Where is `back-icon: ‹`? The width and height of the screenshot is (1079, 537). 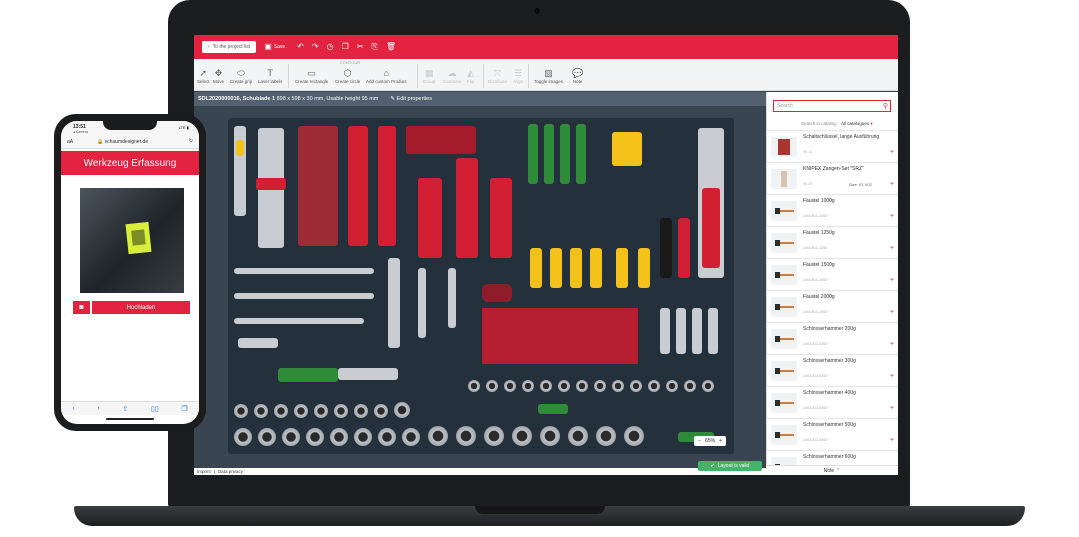
back-icon: ‹ is located at coordinates (73, 408).